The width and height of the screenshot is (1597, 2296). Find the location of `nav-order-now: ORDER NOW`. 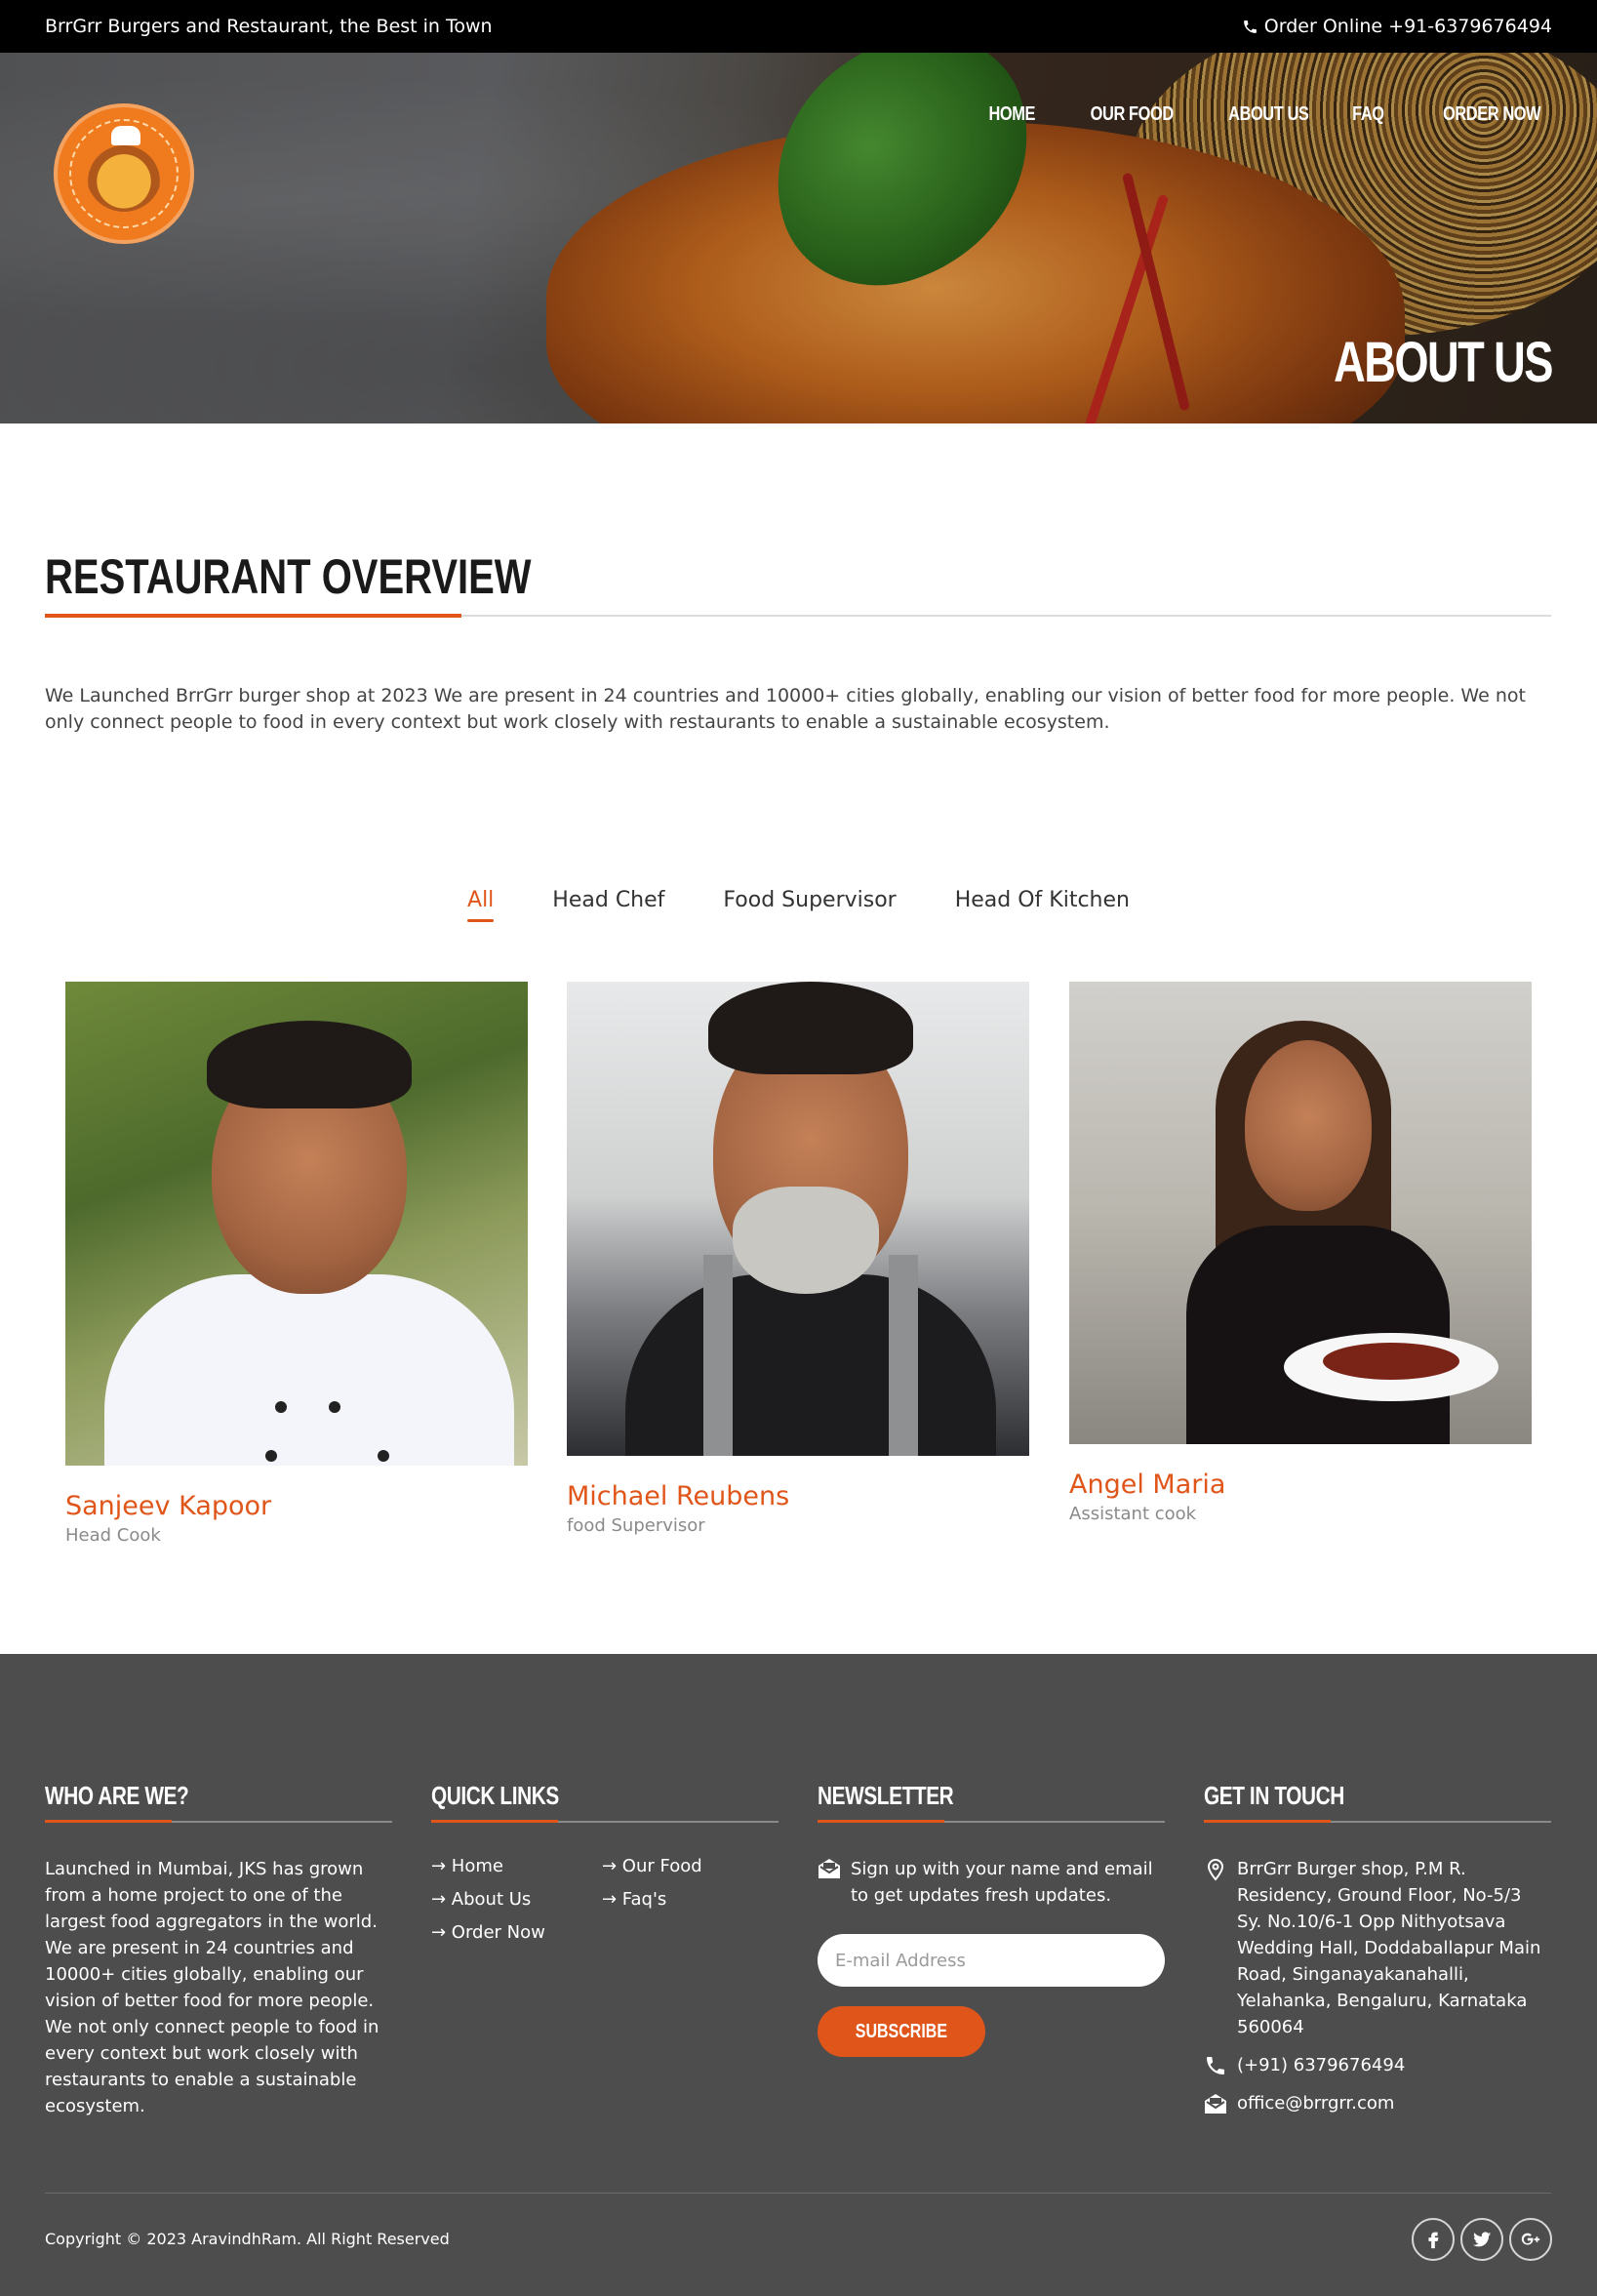

nav-order-now: ORDER NOW is located at coordinates (1492, 115).